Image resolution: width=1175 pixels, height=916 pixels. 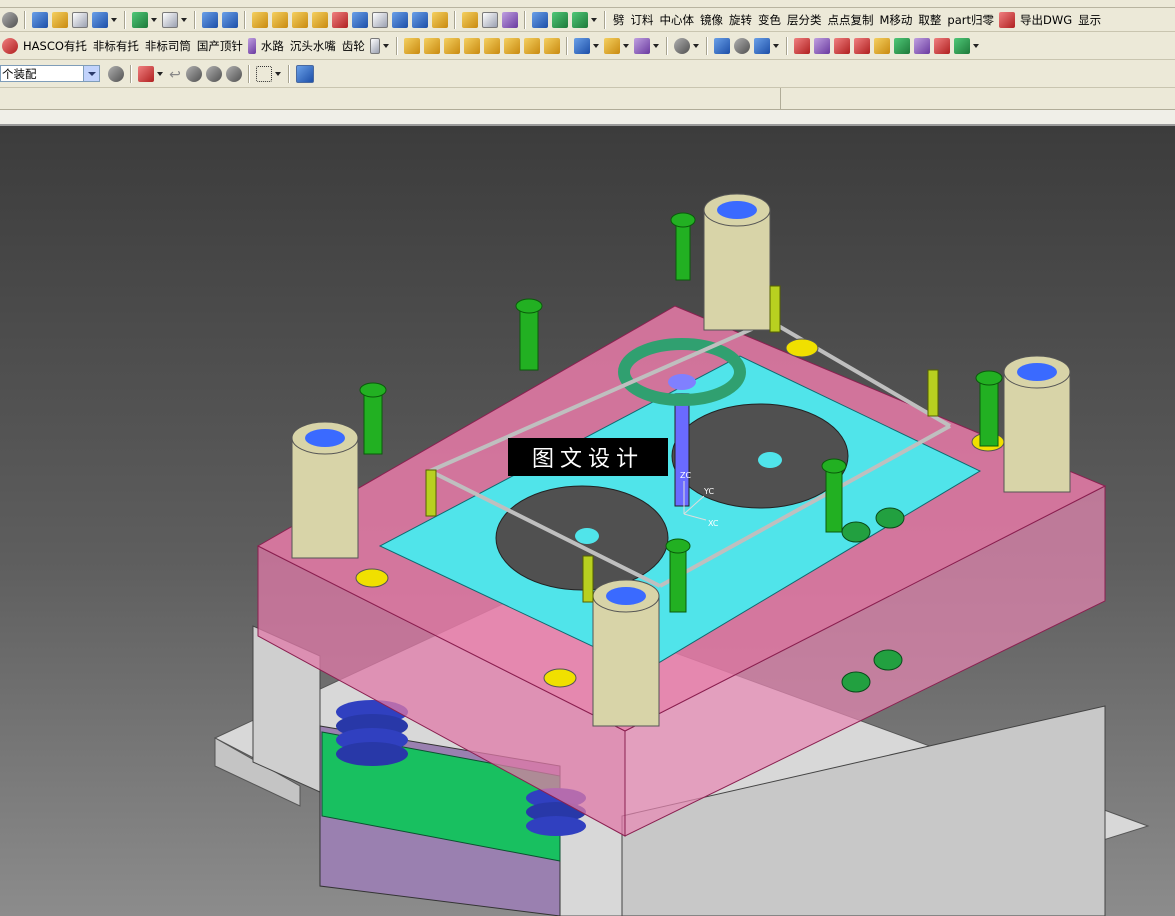 What do you see at coordinates (280, 19) in the screenshot?
I see `cylinder-icon` at bounding box center [280, 19].